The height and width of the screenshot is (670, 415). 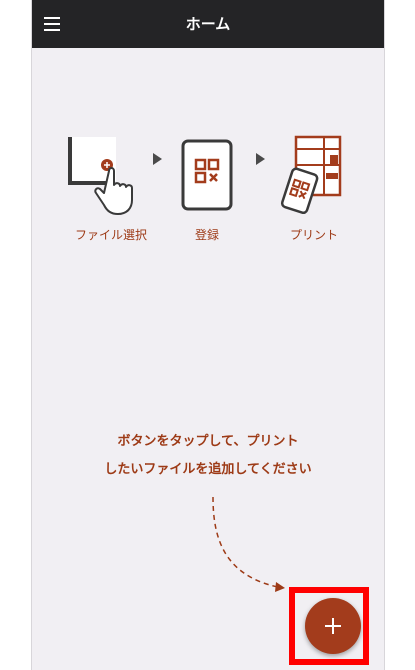 What do you see at coordinates (208, 456) in the screenshot?
I see `instruction-text: ボタンをタップして、プリント したいファイルを追加してください` at bounding box center [208, 456].